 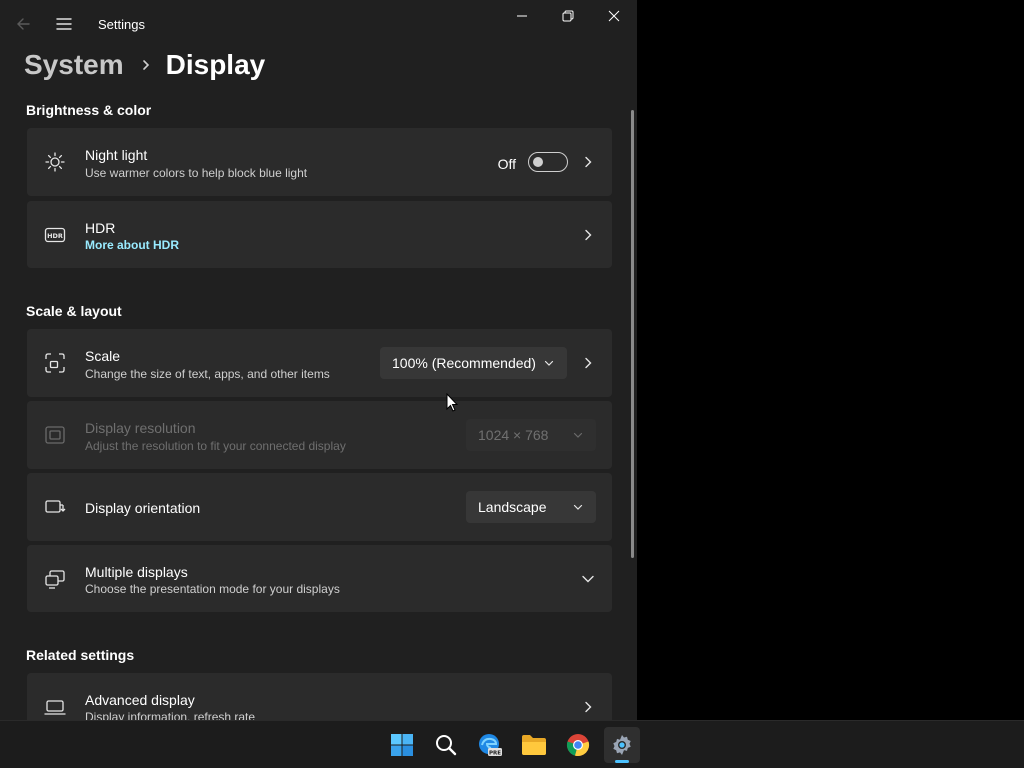 What do you see at coordinates (132, 245) in the screenshot?
I see `more-about-hdr-link: More about HDR` at bounding box center [132, 245].